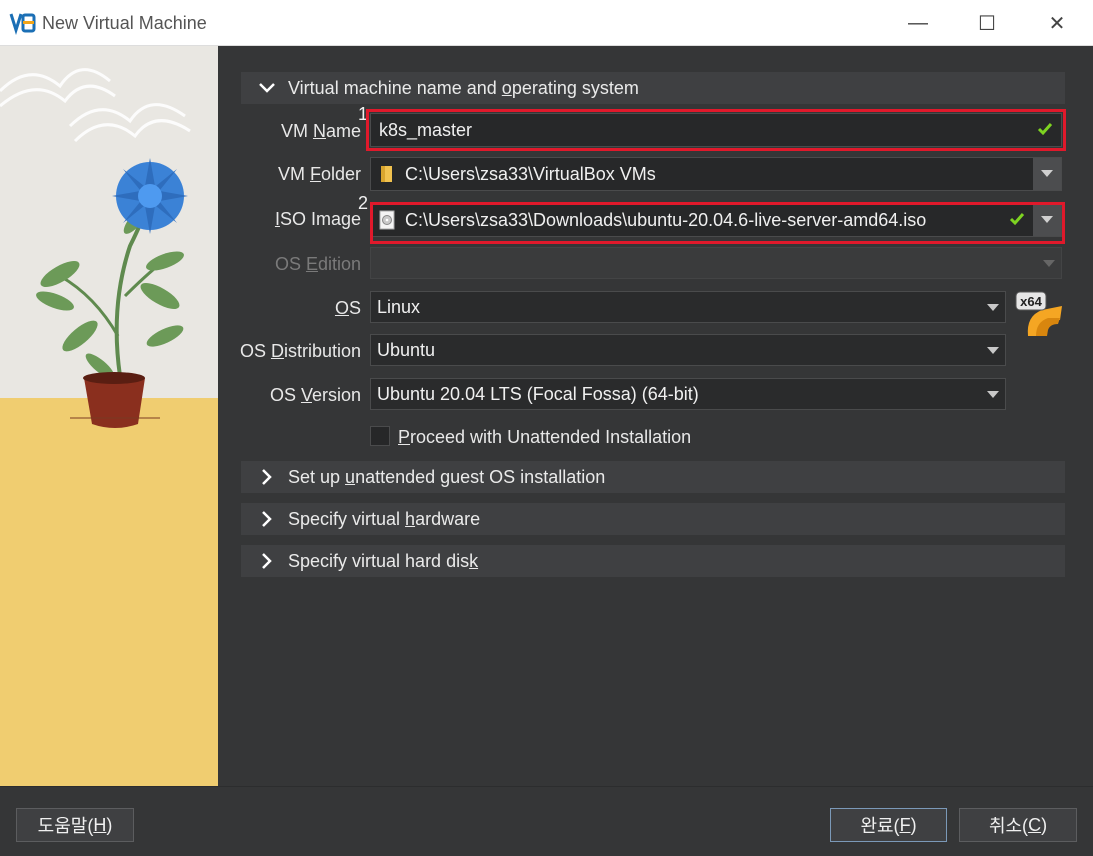 This screenshot has width=1093, height=856. I want to click on unattended-installation-checkbox, so click(380, 436).